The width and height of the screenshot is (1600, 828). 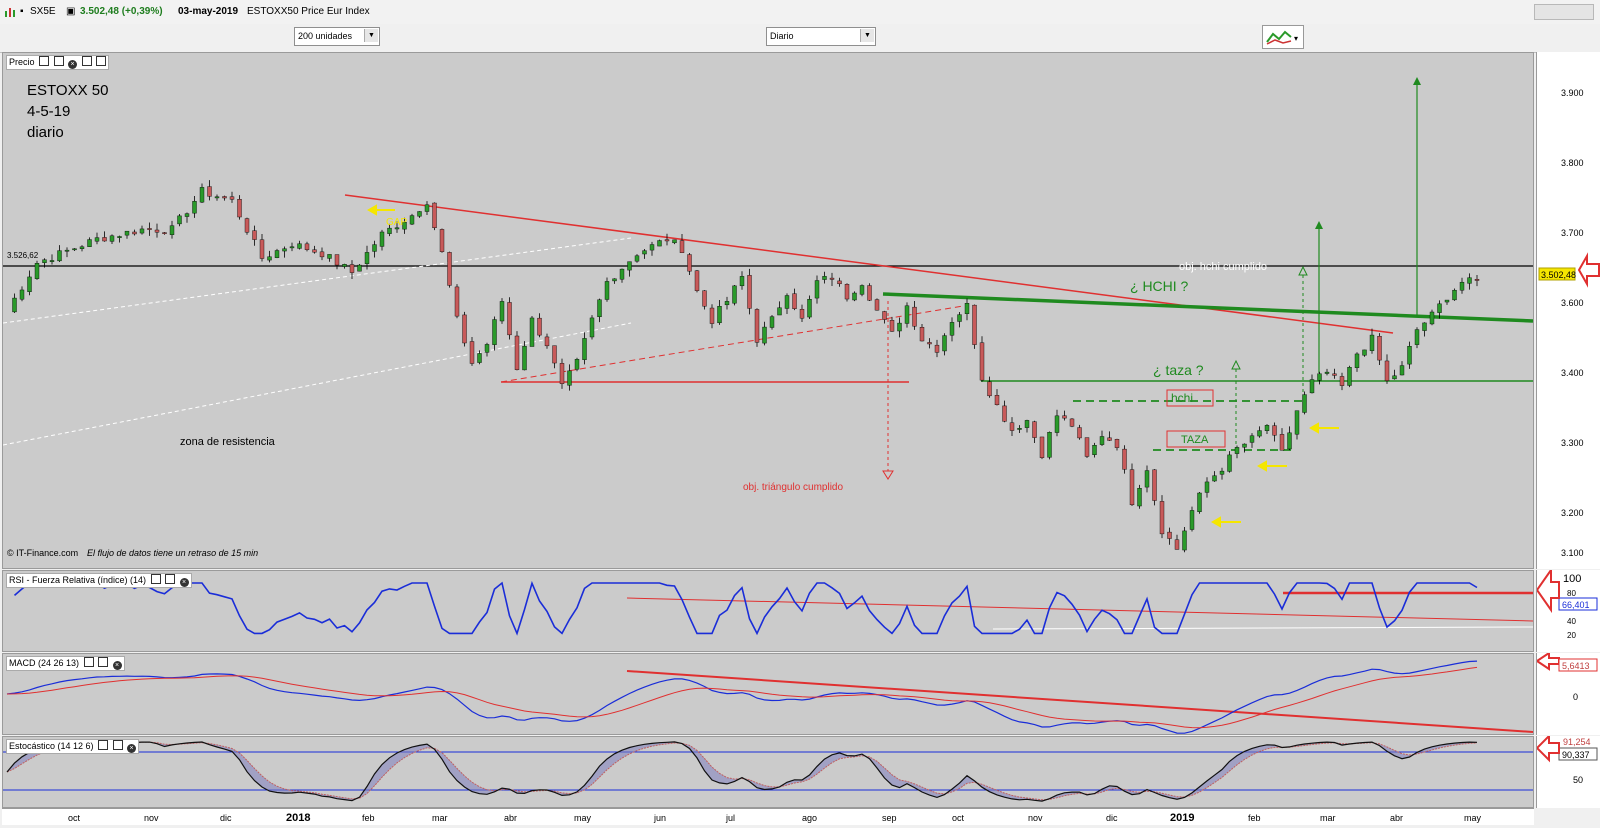 I want to click on price-panel-label: Precio ×, so click(x=58, y=62).